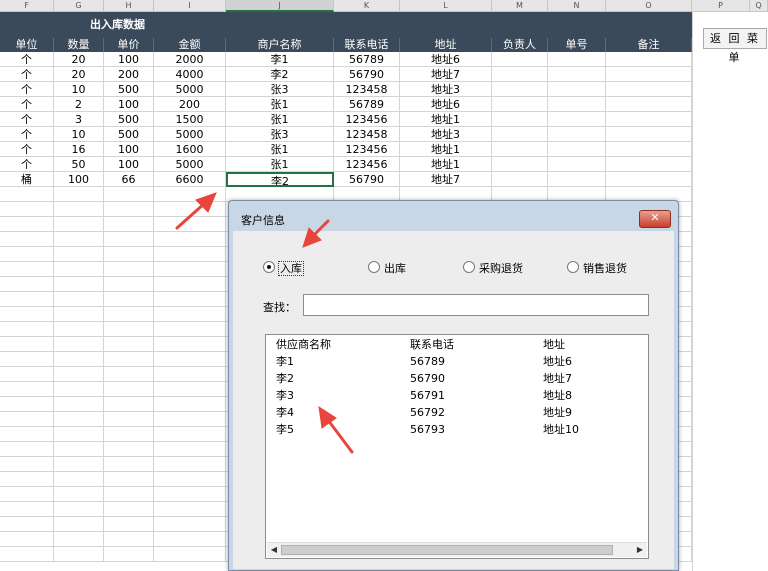 The image size is (768, 571). Describe the element at coordinates (640, 550) in the screenshot. I see `scroll-right-icon: ▶` at that location.